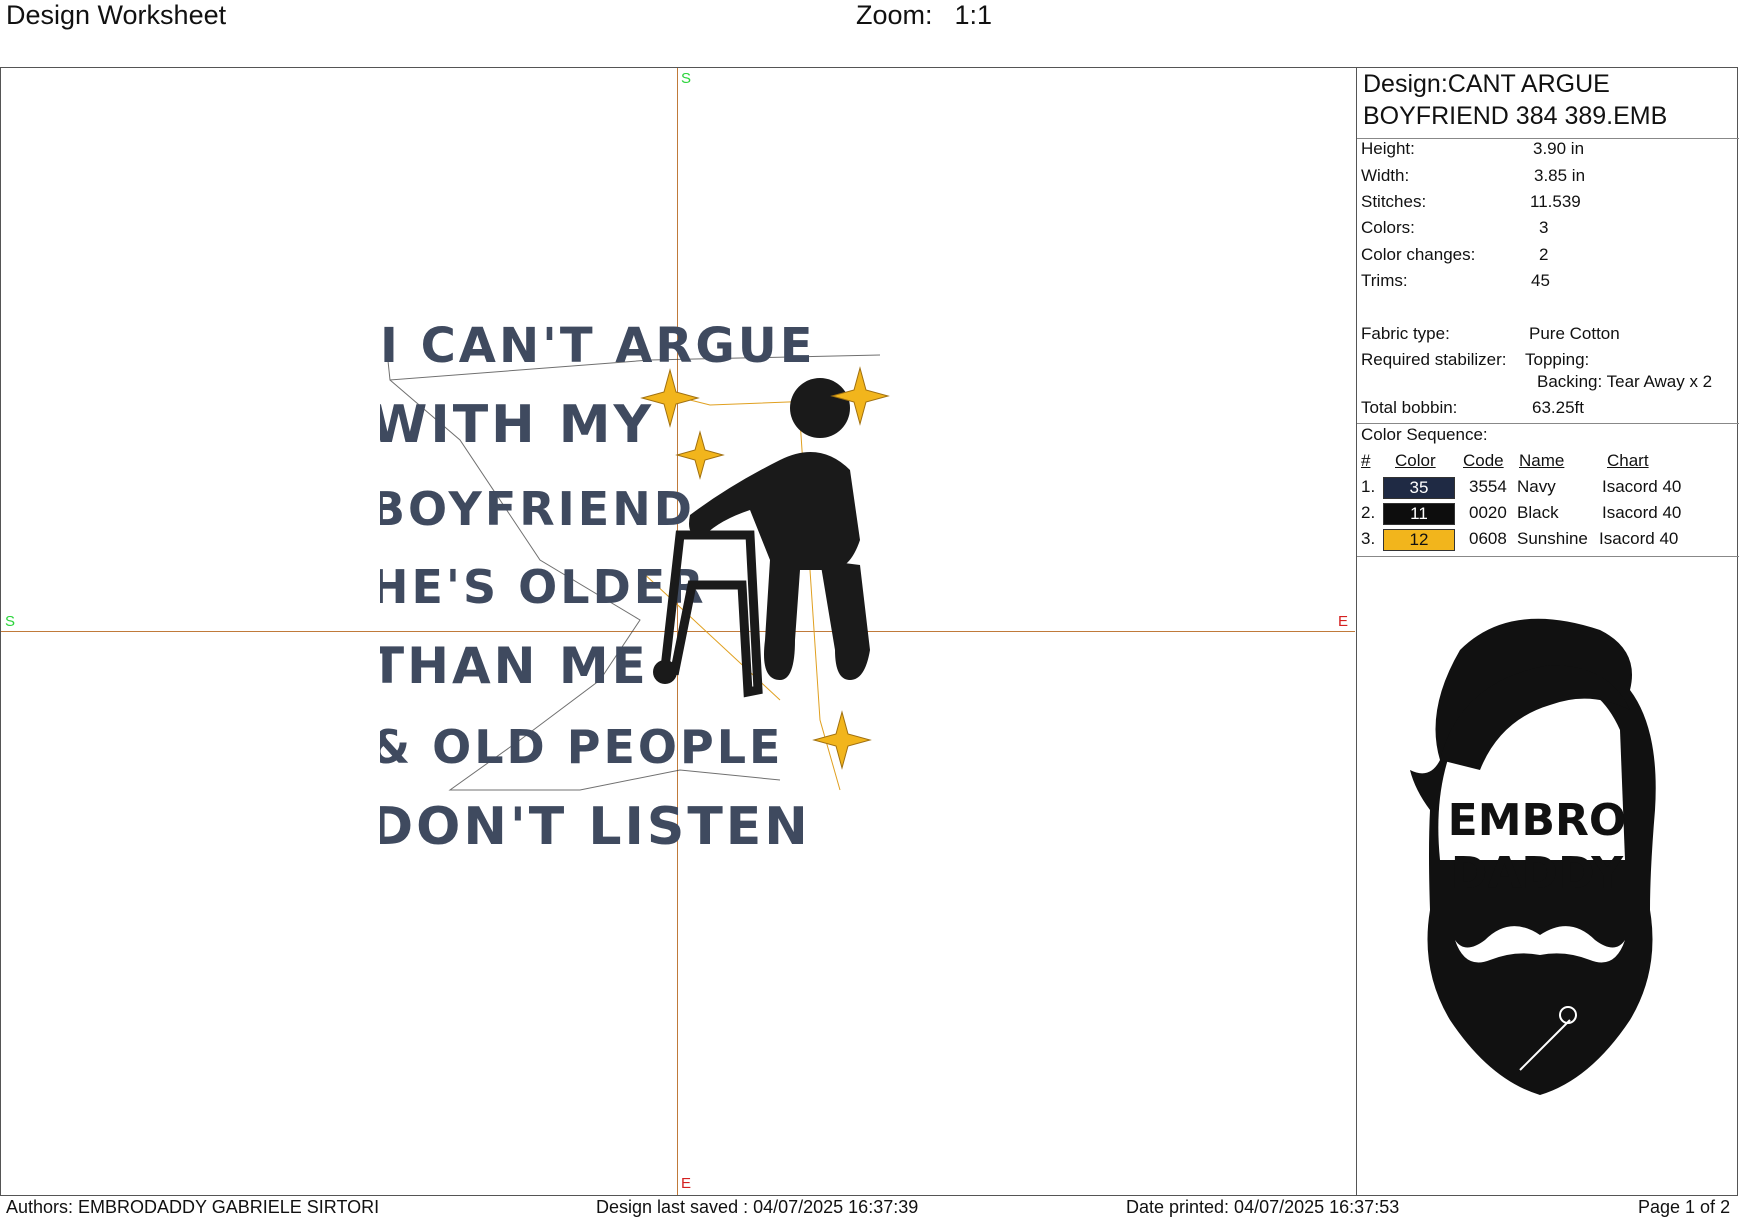 This screenshot has height=1219, width=1740. What do you see at coordinates (1343, 621) in the screenshot?
I see `end-mark-right: E` at bounding box center [1343, 621].